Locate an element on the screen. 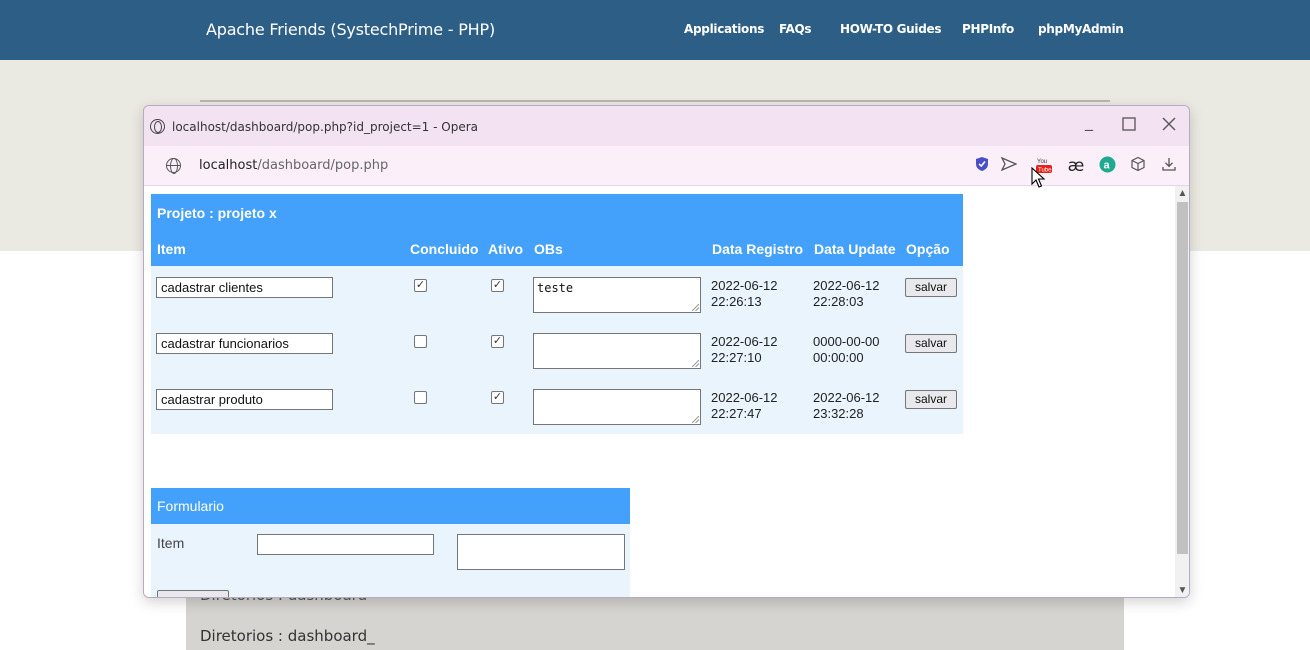 Image resolution: width=1310 pixels, height=650 pixels. col-header-ativo: Ativo is located at coordinates (505, 249).